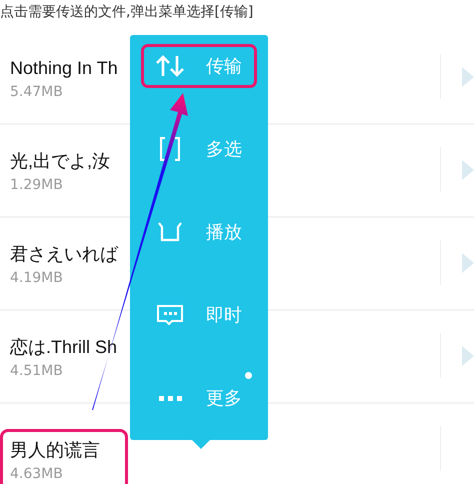 The image size is (474, 484). What do you see at coordinates (170, 232) in the screenshot?
I see `cup-icon` at bounding box center [170, 232].